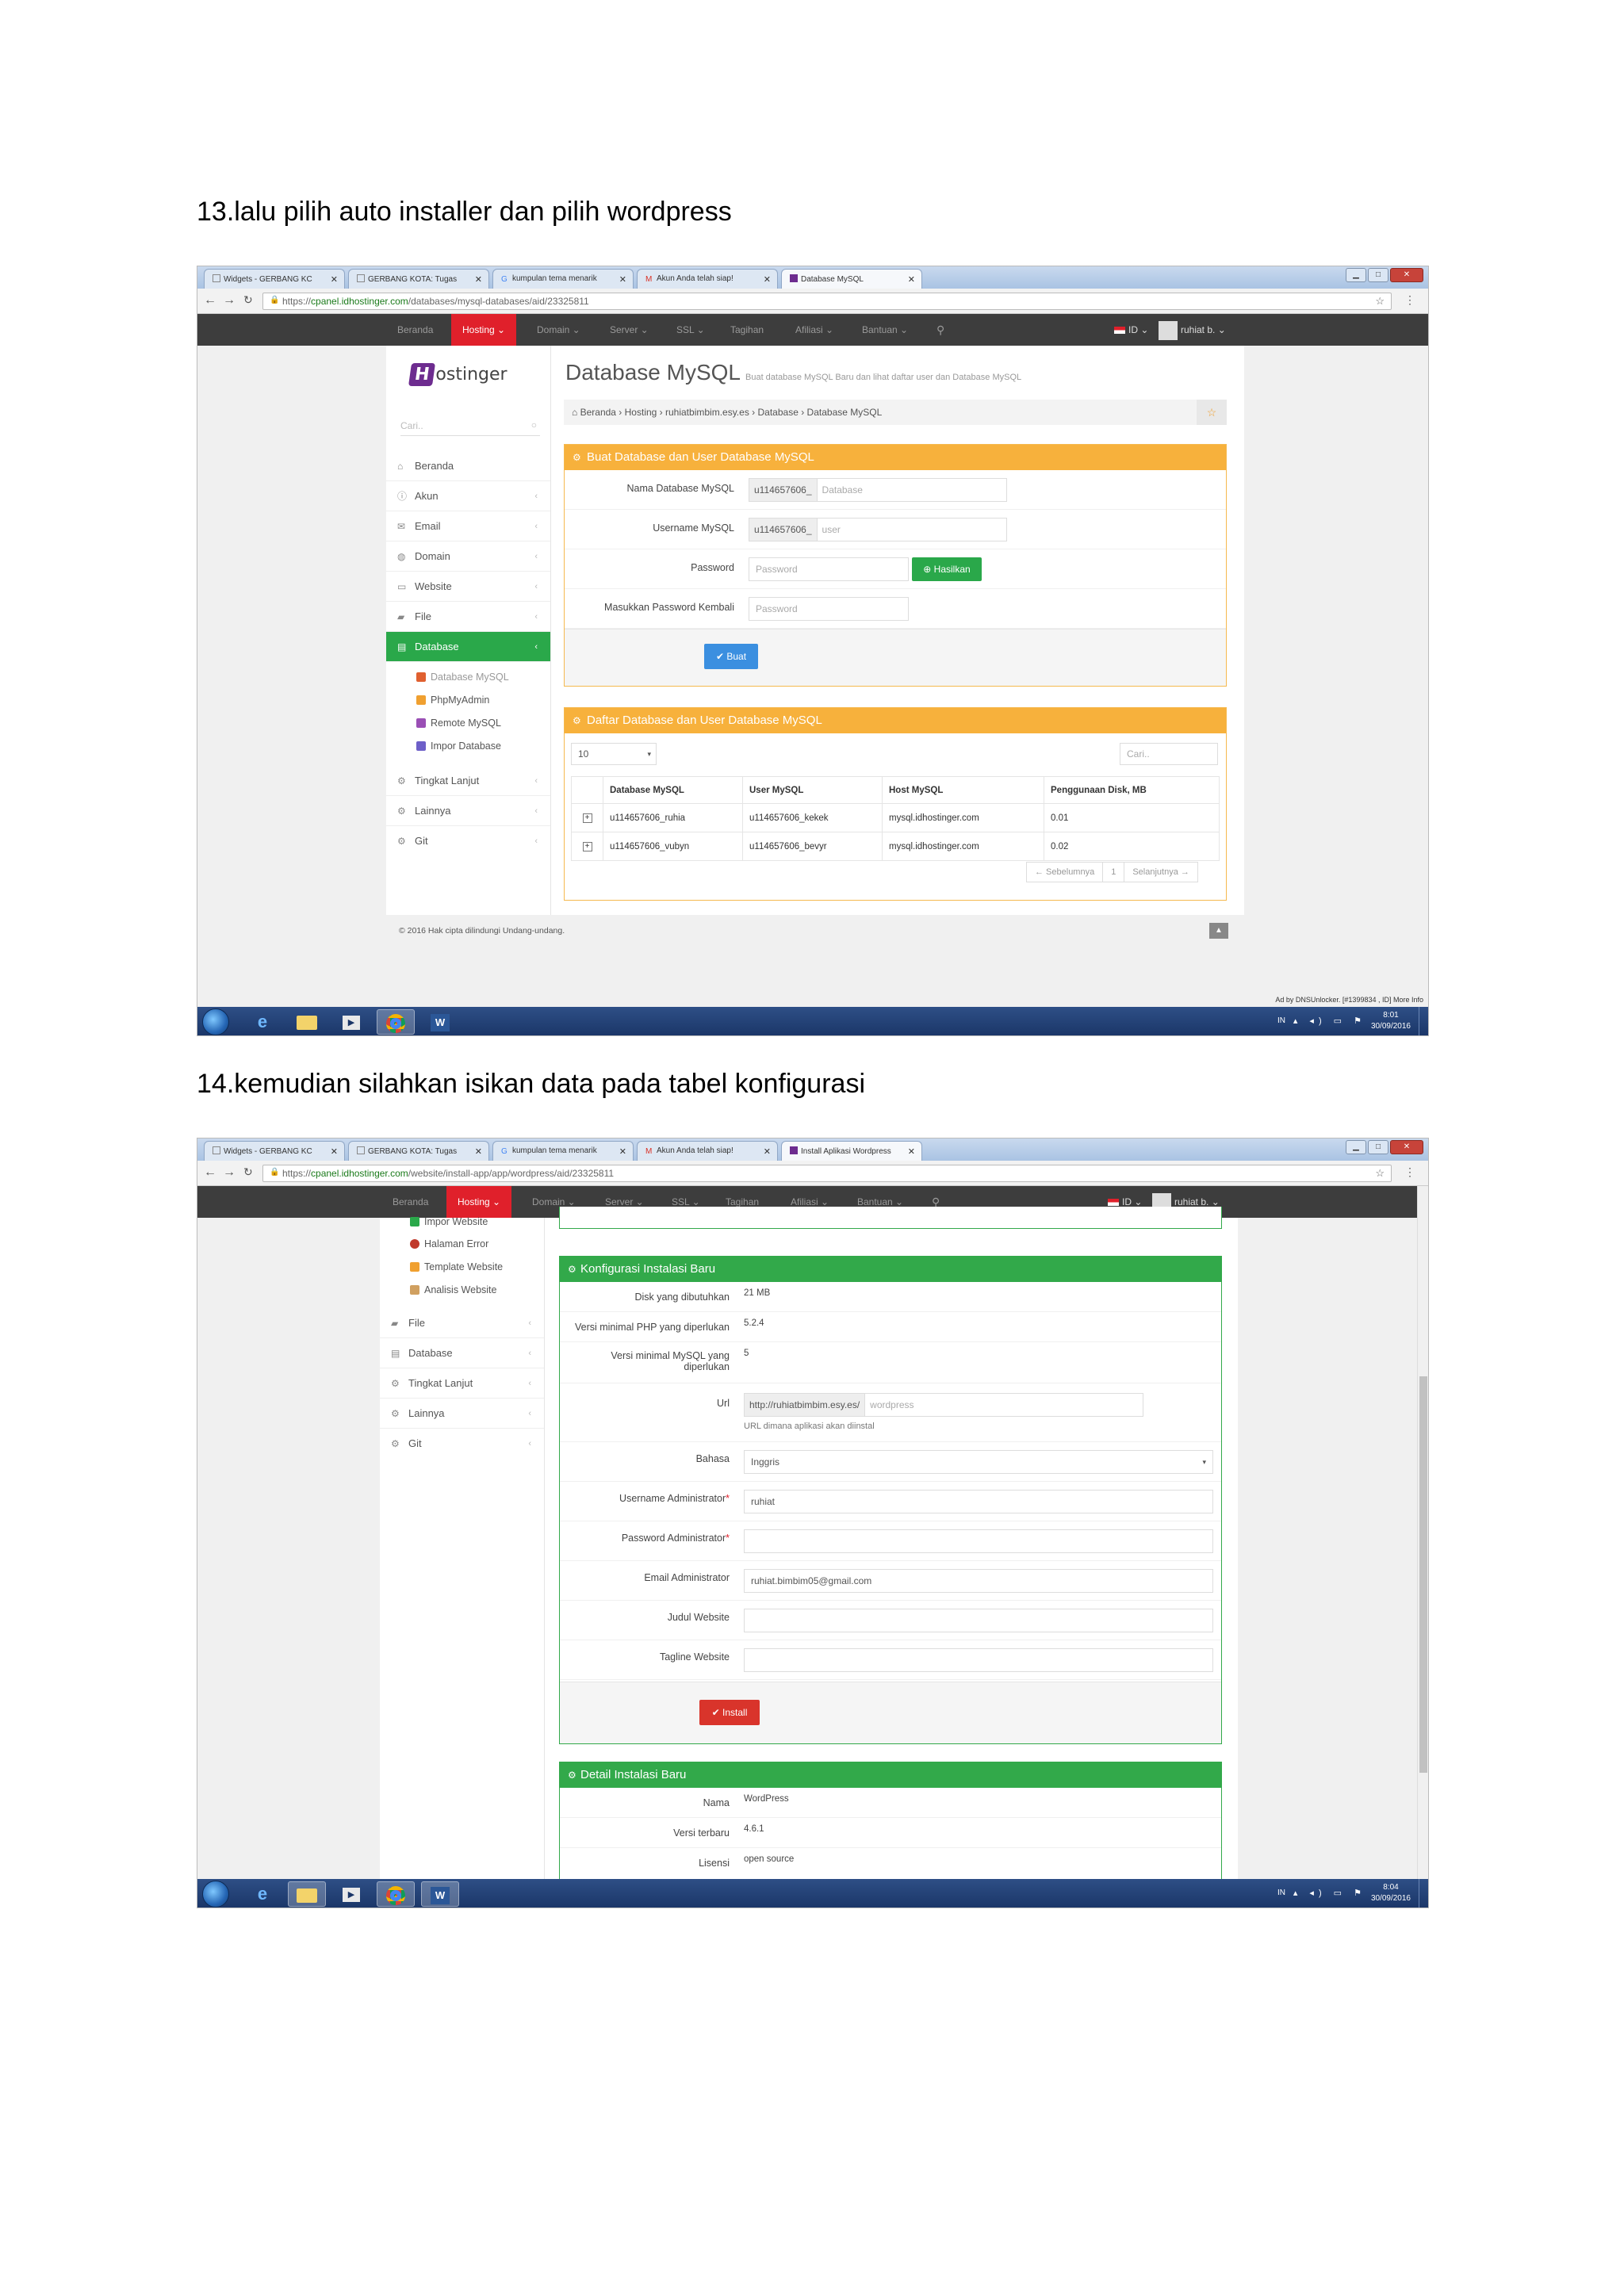 The width and height of the screenshot is (1624, 2296). Describe the element at coordinates (629, 330) in the screenshot. I see `nav-server: Server ⌄` at that location.